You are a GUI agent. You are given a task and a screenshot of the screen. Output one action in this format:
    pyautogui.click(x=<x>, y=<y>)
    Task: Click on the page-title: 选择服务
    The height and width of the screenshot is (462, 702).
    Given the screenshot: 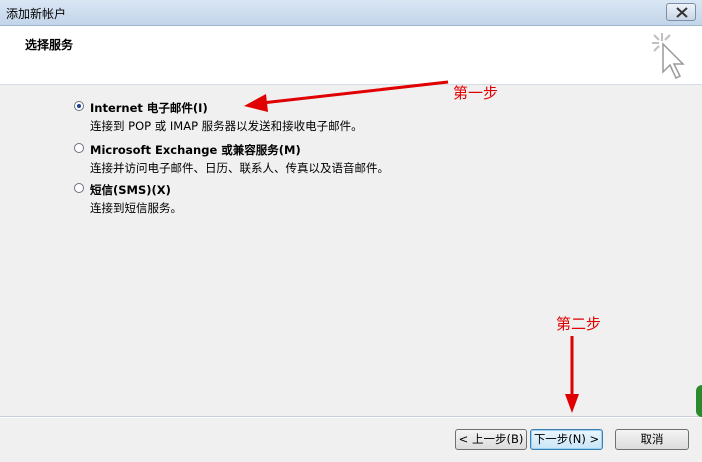 What is the action you would take?
    pyautogui.click(x=49, y=45)
    